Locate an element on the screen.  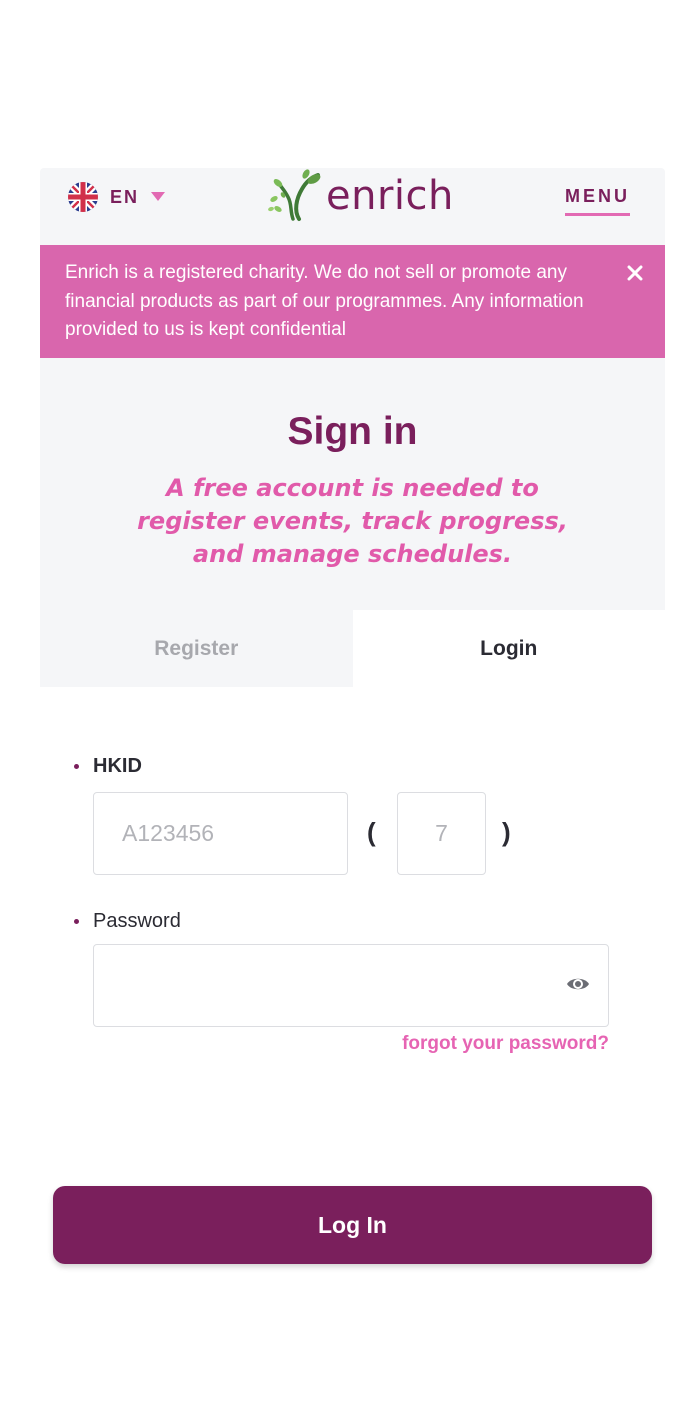
forgot-password-link: forgot your password? is located at coordinates (505, 1044).